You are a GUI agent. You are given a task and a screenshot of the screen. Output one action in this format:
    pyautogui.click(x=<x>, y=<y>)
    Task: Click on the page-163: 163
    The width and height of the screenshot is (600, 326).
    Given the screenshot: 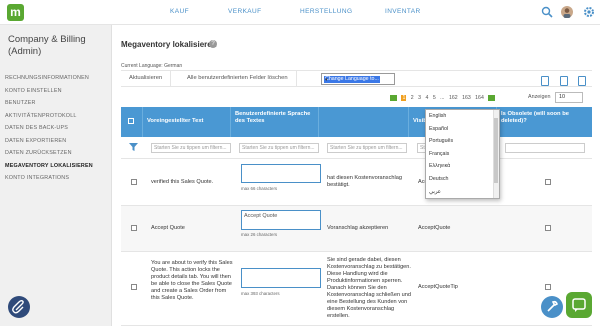 What is the action you would take?
    pyautogui.click(x=466, y=98)
    